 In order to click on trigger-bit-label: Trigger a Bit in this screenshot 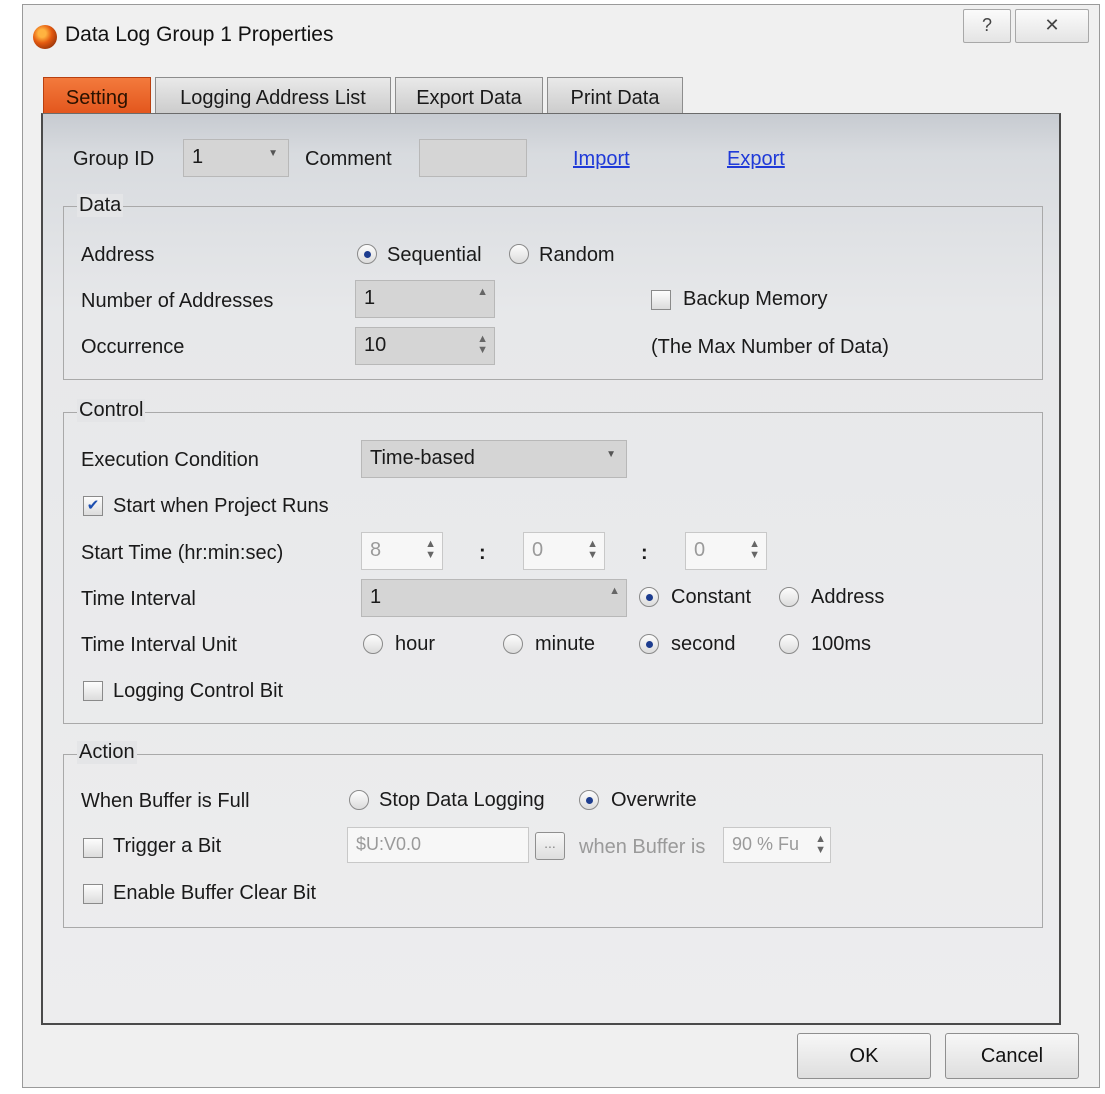, I will do `click(167, 846)`.